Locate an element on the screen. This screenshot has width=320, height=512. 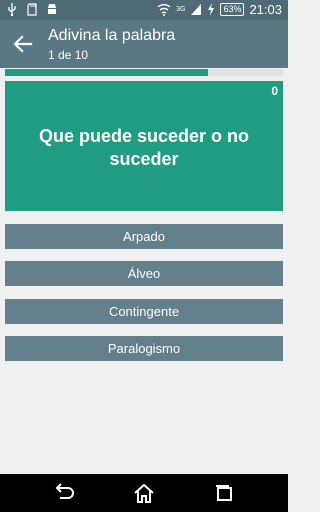
android-icon is located at coordinates (52, 8).